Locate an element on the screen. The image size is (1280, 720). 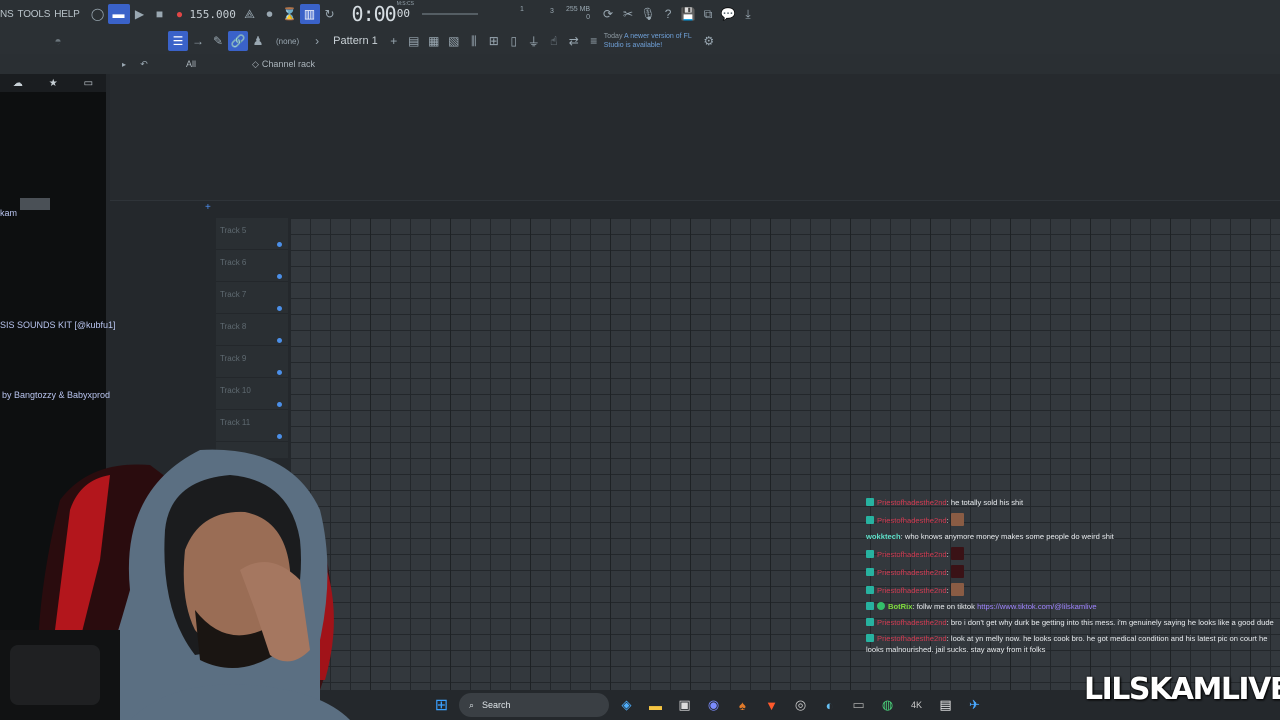
plugin-icon: ⧉ is located at coordinates (708, 14).